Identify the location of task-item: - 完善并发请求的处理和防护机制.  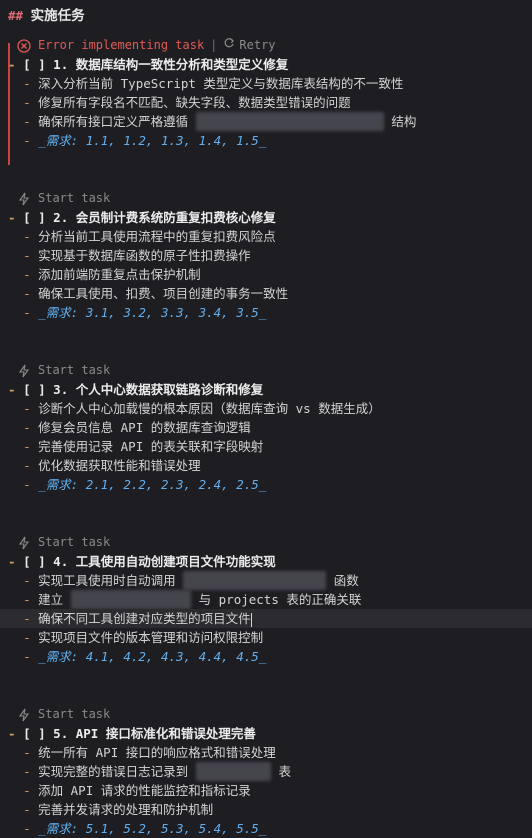
(118, 809).